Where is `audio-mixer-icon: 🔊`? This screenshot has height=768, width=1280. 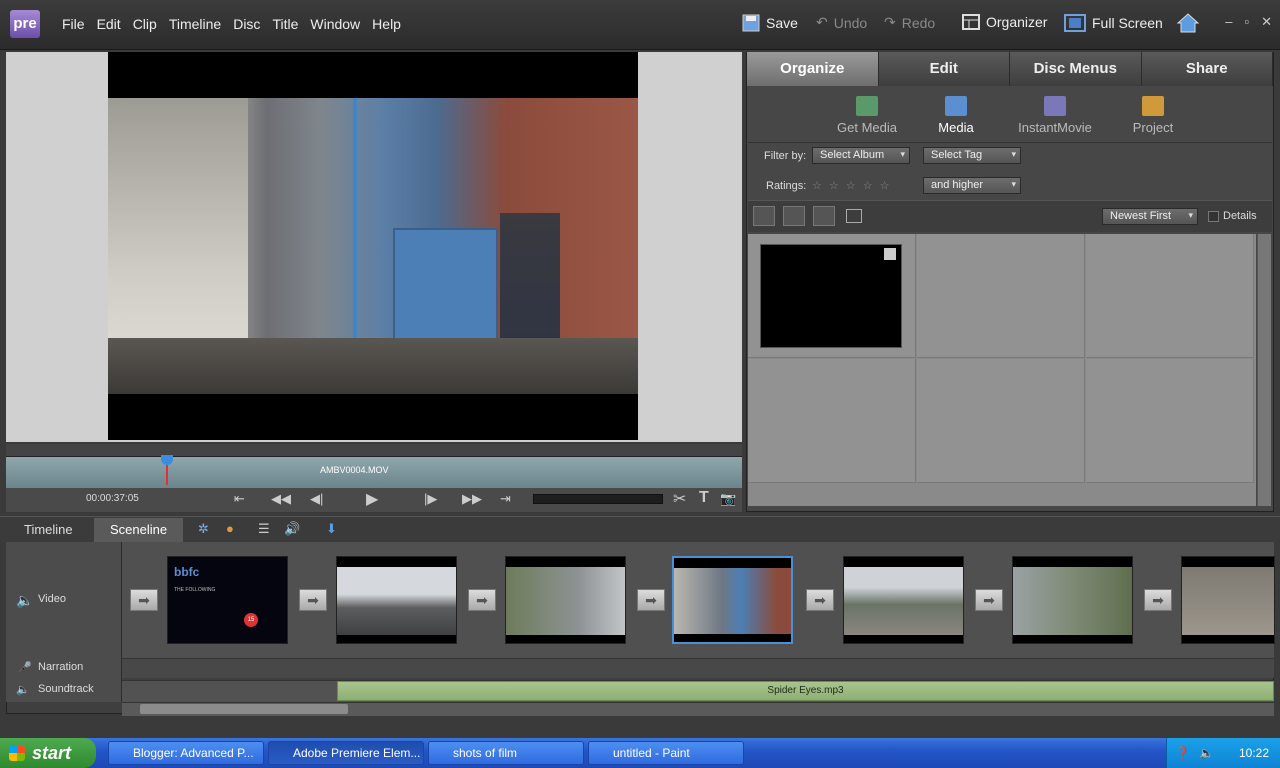
audio-mixer-icon: 🔊 is located at coordinates (292, 529).